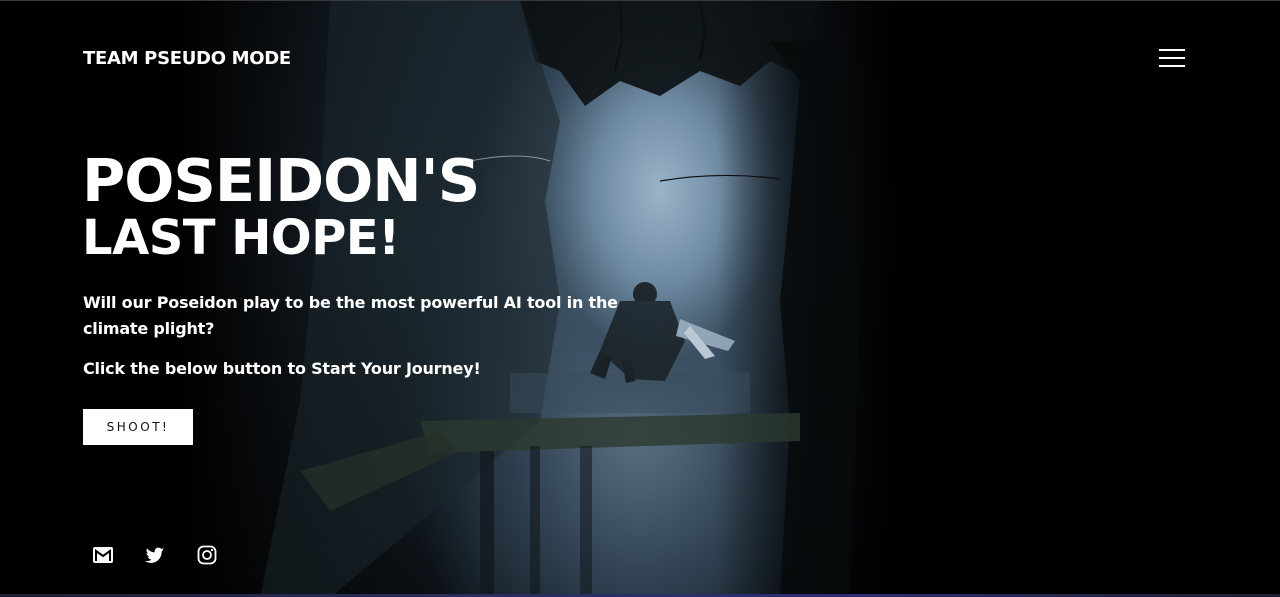 The image size is (1280, 597). What do you see at coordinates (138, 427) in the screenshot?
I see `shoot-button: SHOOT!` at bounding box center [138, 427].